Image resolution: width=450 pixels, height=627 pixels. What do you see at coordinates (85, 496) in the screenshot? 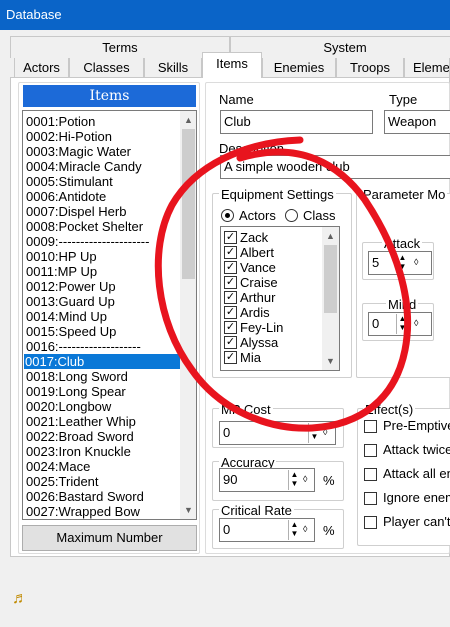
I see `list-item: 0026:Bastard Sword` at bounding box center [85, 496].